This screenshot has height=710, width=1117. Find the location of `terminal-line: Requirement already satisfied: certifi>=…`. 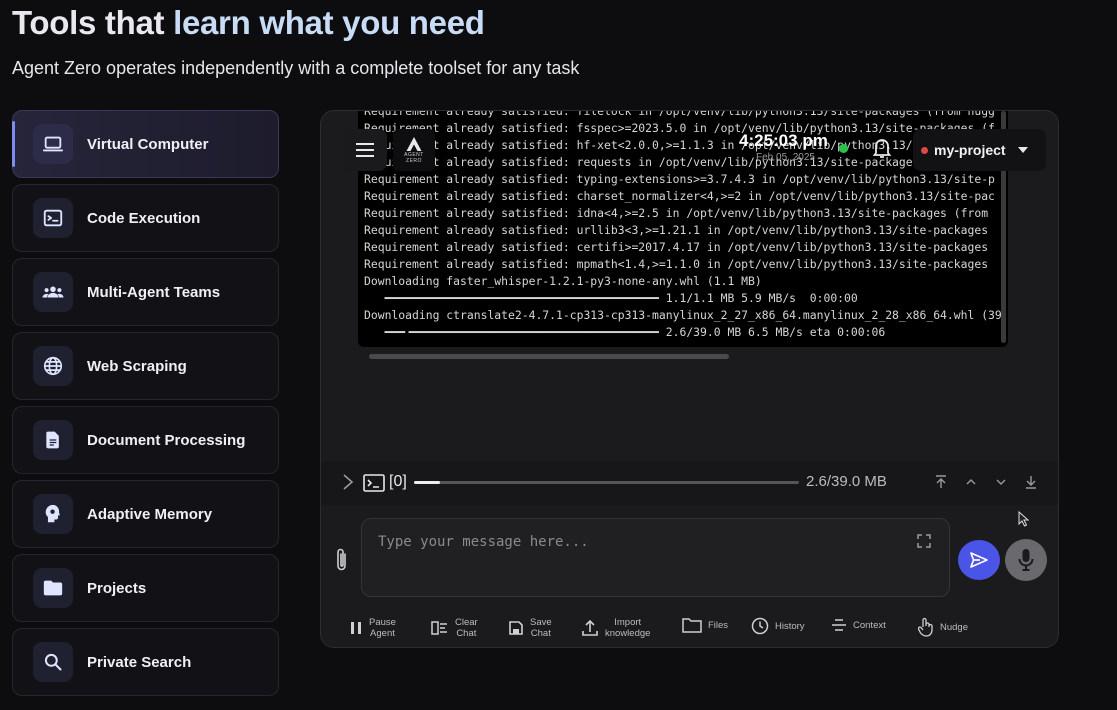

terminal-line: Requirement already satisfied: certifi>=… is located at coordinates (676, 247).